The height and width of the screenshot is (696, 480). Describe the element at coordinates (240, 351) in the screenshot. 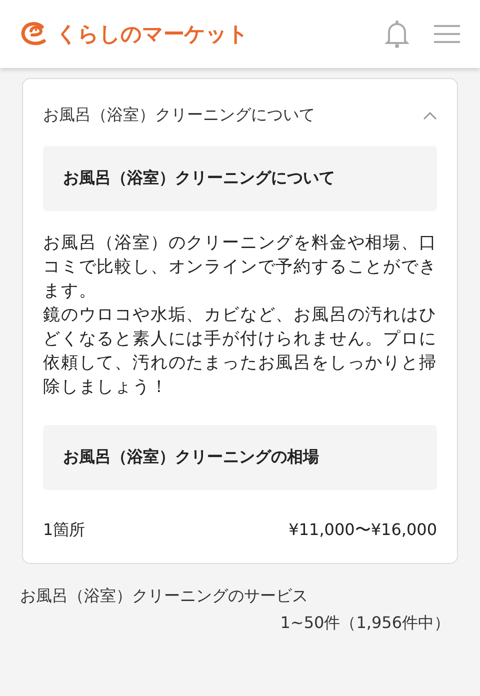

I see `description-text: 鏡のウロコや水垢、カビなど、お風呂の汚れはひどくなると素人には手が付けられません。プロに依頼して、汚れのたまったお風呂をしっかりと掃除しましょう！` at that location.